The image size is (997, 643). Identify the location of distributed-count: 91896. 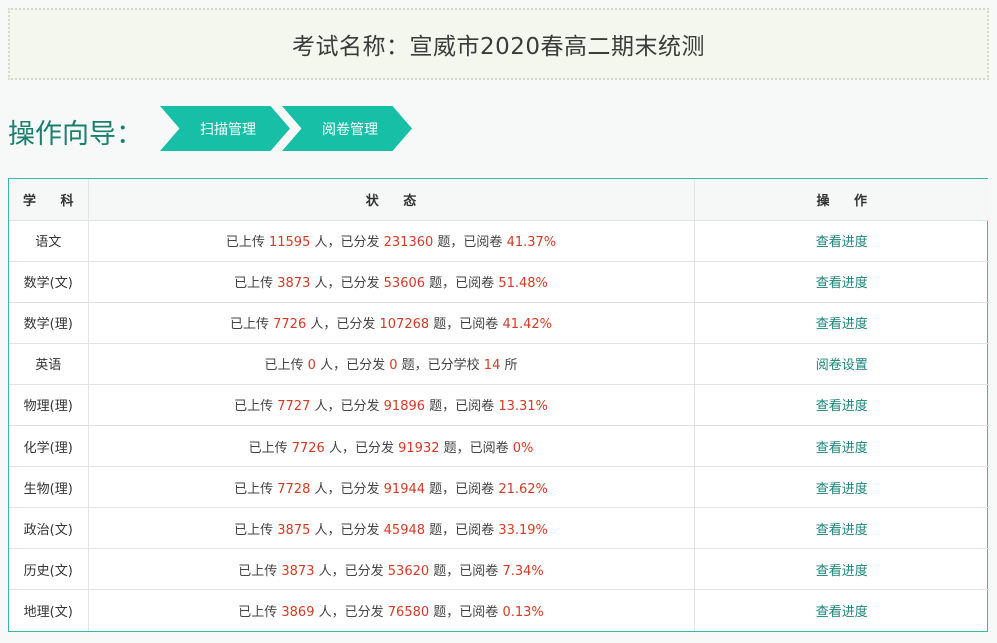
(404, 407).